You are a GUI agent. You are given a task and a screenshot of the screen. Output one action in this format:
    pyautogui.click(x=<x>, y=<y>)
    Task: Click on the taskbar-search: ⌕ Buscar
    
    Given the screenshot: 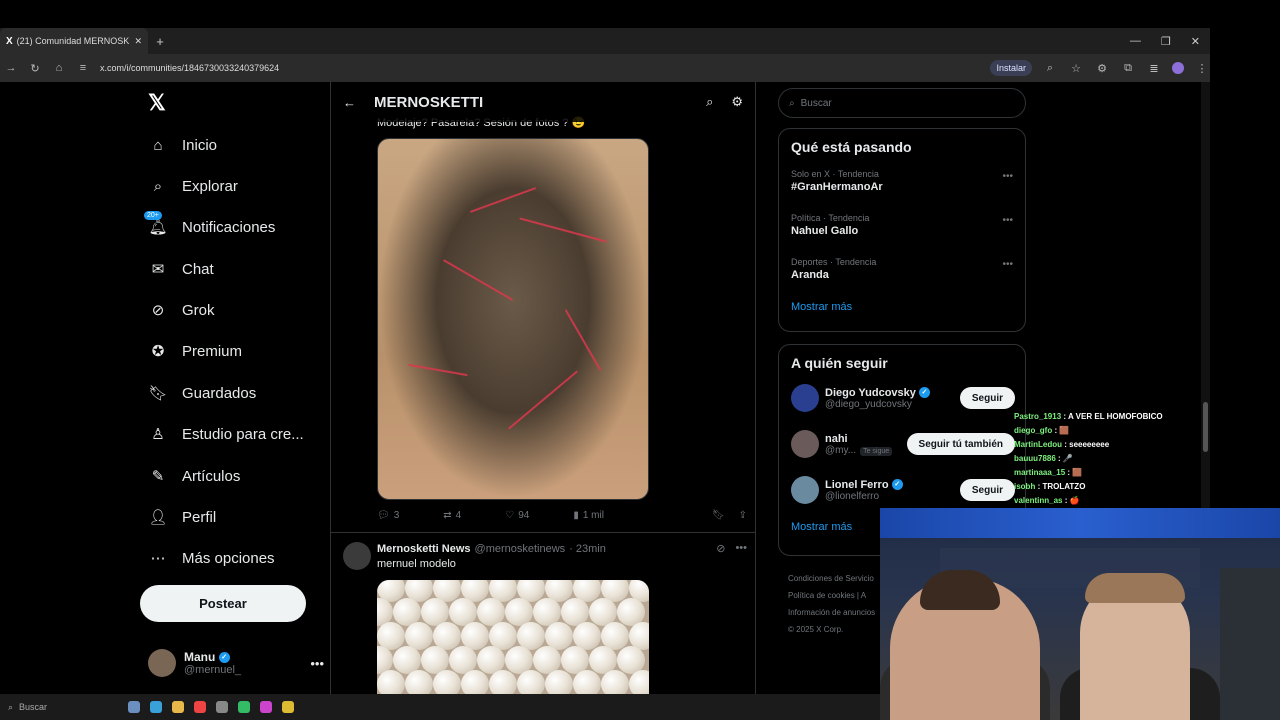 What is the action you would take?
    pyautogui.click(x=63, y=707)
    